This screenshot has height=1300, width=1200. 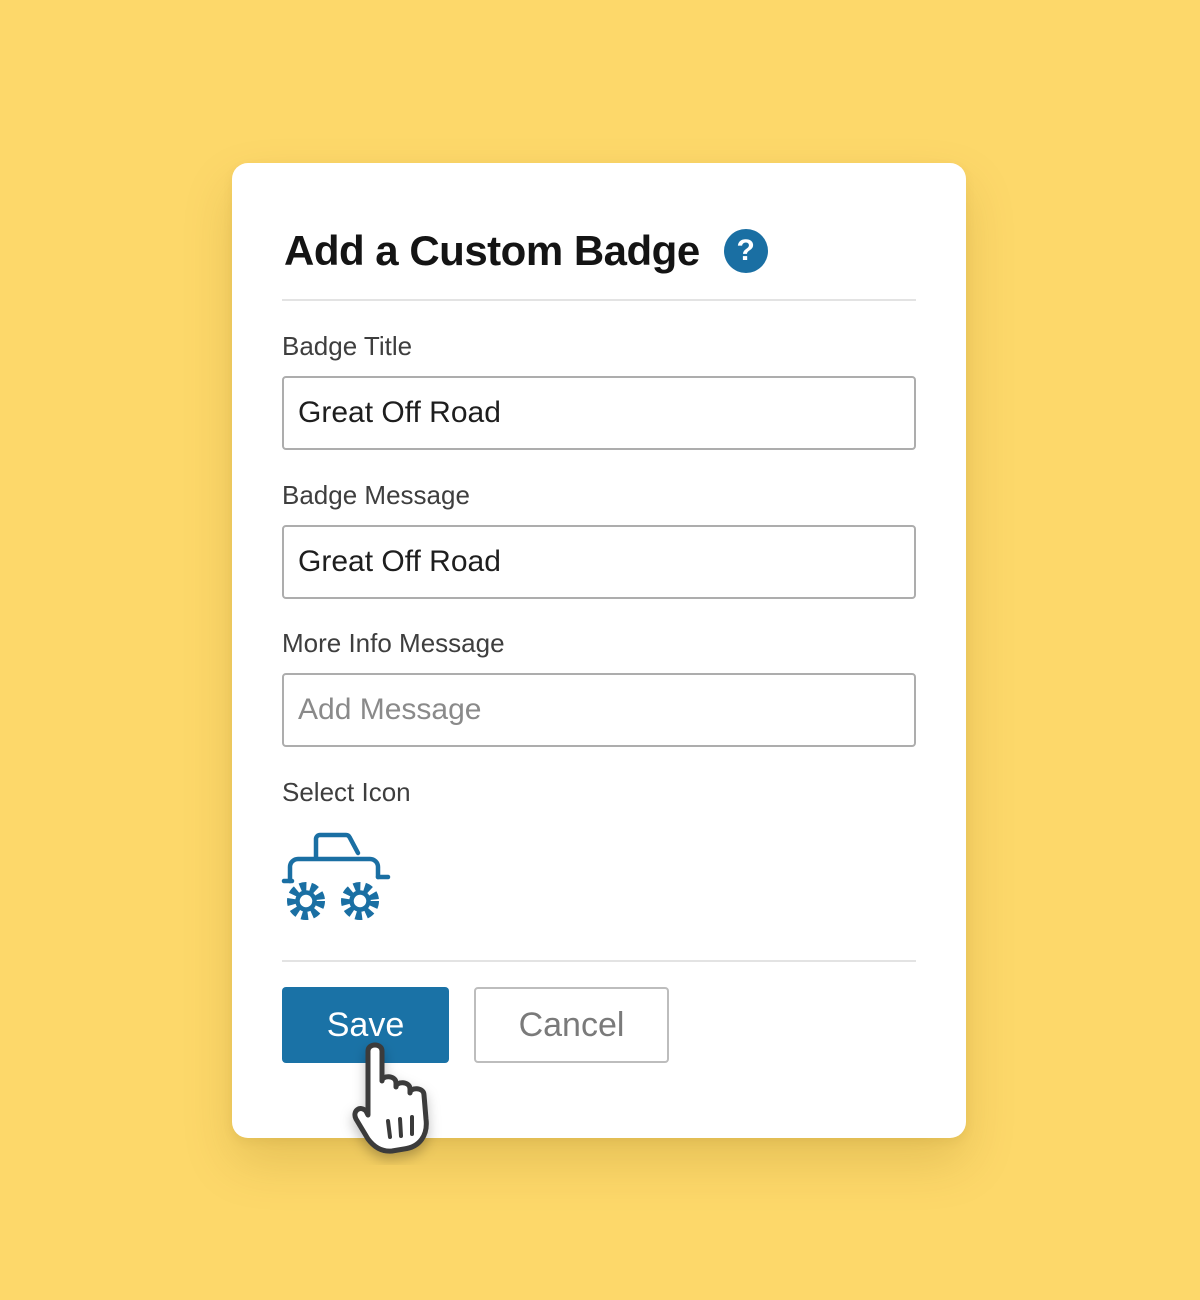 What do you see at coordinates (599, 710) in the screenshot?
I see `more-info-input` at bounding box center [599, 710].